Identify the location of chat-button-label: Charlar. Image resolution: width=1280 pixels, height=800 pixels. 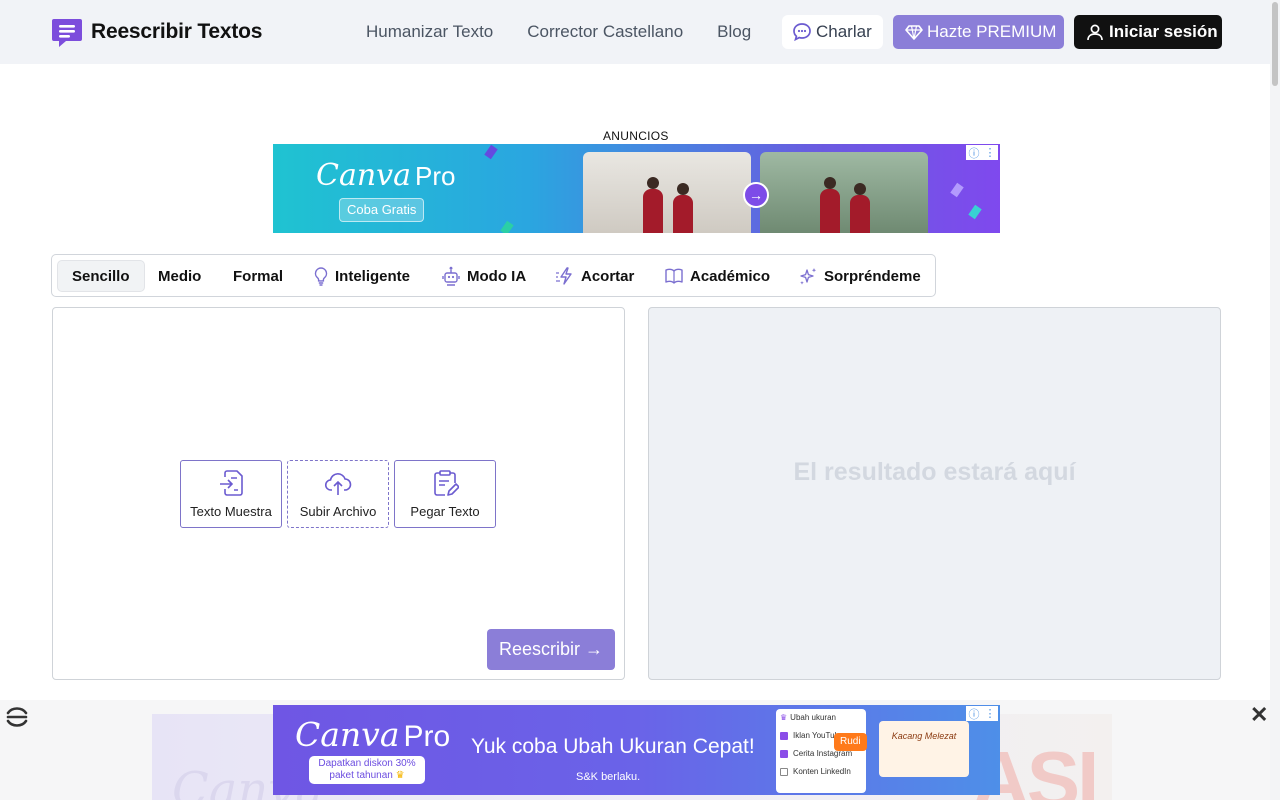
(844, 31).